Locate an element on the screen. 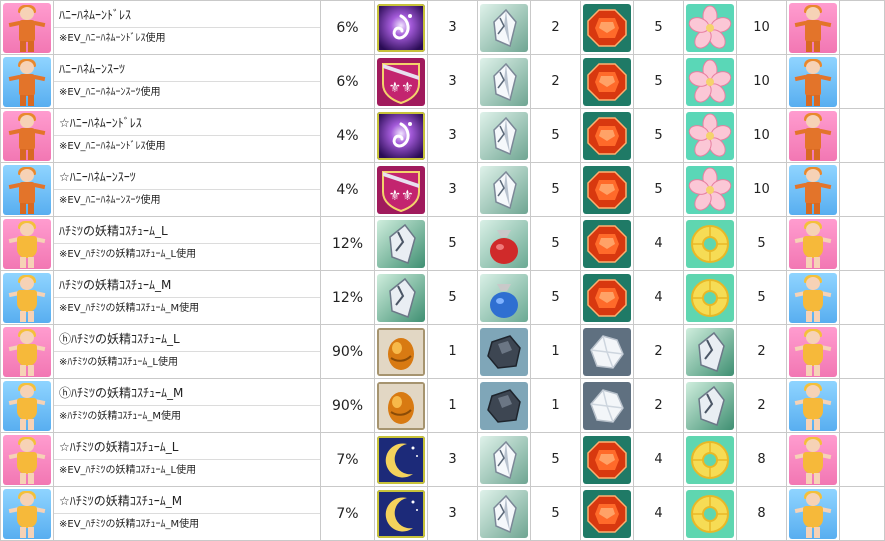  costume-name-cell: ☆ﾊﾆｰﾊﾈﾑｰﾝｽｰﾂ ※EV_ﾊﾆｰﾊﾈﾑｰﾝｽｰﾂ使用 is located at coordinates (187, 189).